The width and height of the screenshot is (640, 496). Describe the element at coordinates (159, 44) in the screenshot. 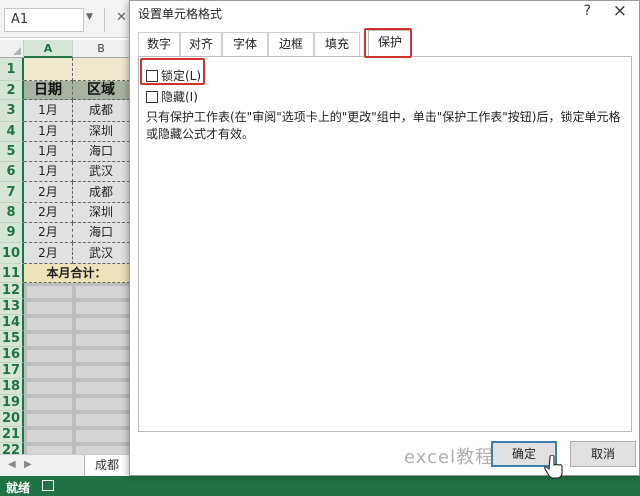

I see `tab-number: 数字` at that location.